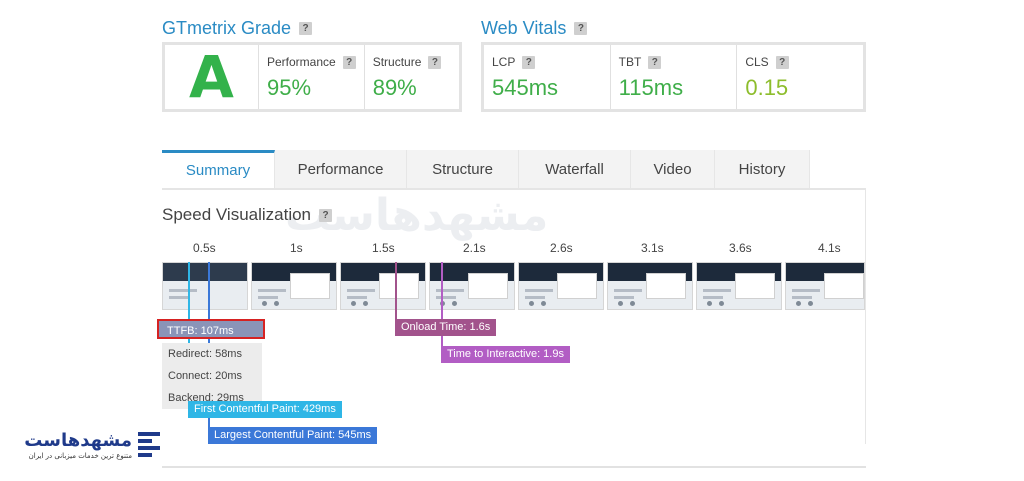  Describe the element at coordinates (383, 248) in the screenshot. I see `time-label: 1.5s` at that location.